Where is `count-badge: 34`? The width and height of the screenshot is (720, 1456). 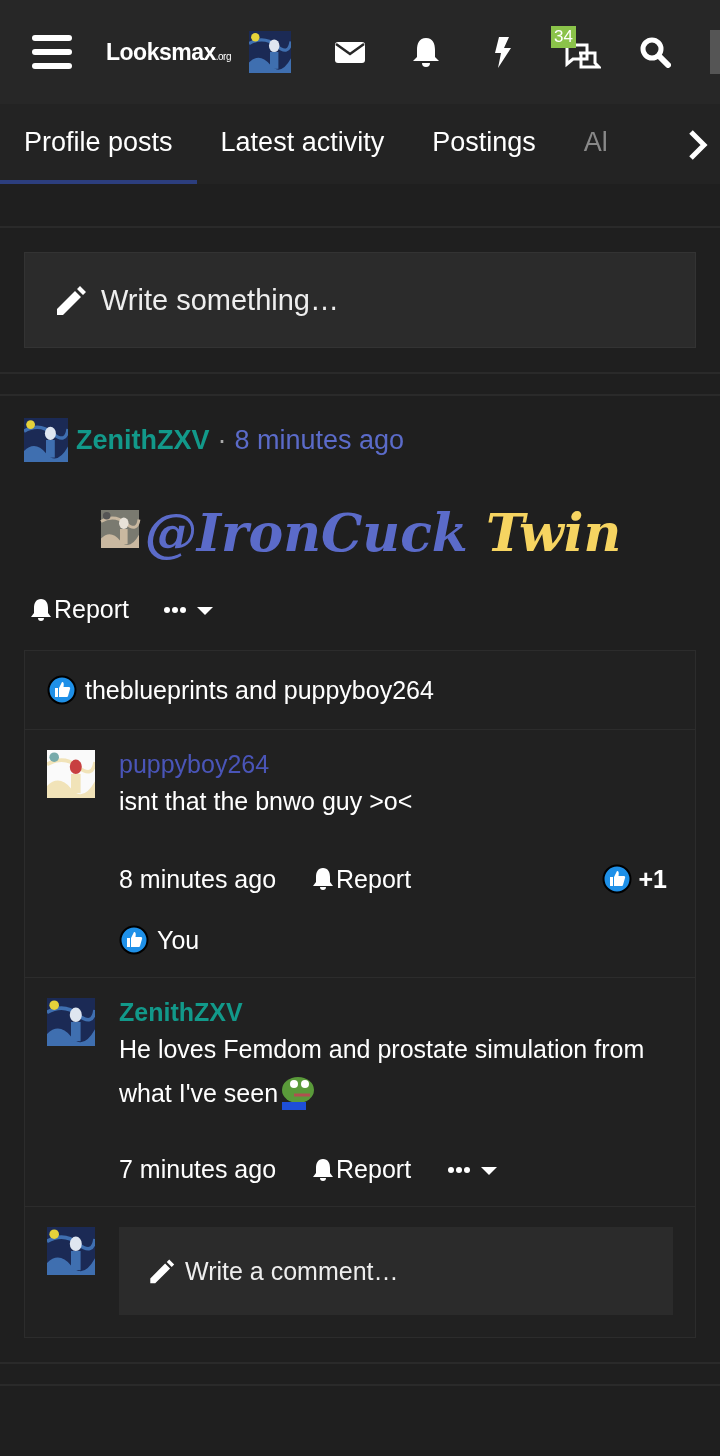
count-badge: 34 is located at coordinates (563, 37).